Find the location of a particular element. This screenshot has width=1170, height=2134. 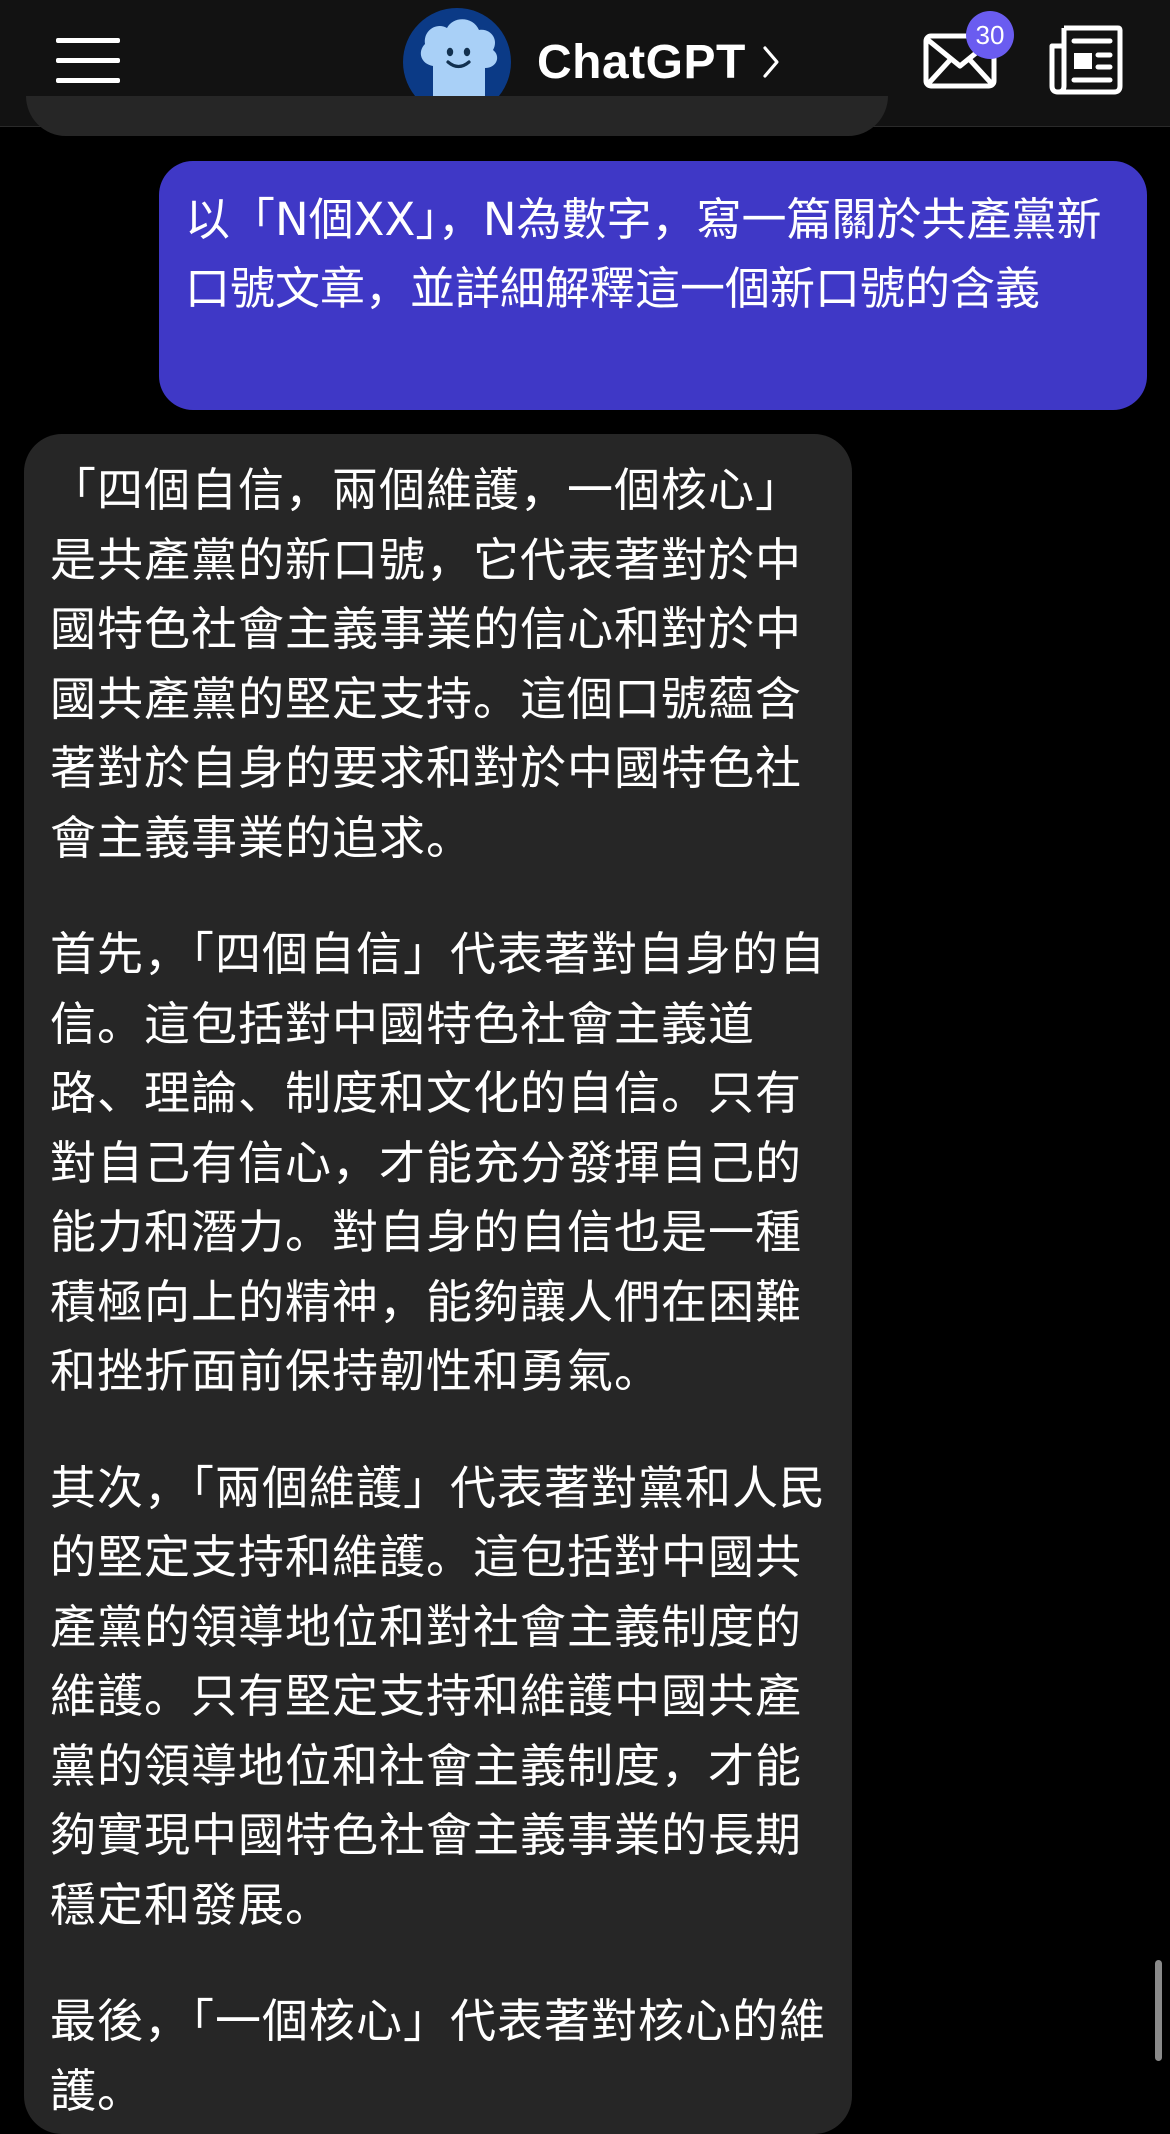

news-button is located at coordinates (1086, 60).